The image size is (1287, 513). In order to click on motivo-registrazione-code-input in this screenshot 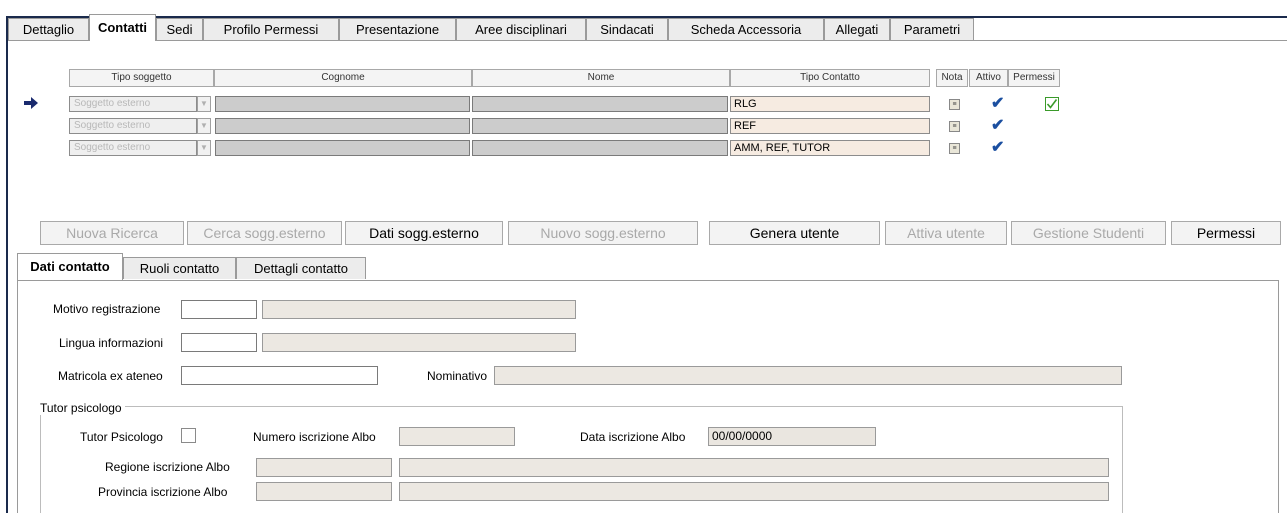, I will do `click(219, 309)`.